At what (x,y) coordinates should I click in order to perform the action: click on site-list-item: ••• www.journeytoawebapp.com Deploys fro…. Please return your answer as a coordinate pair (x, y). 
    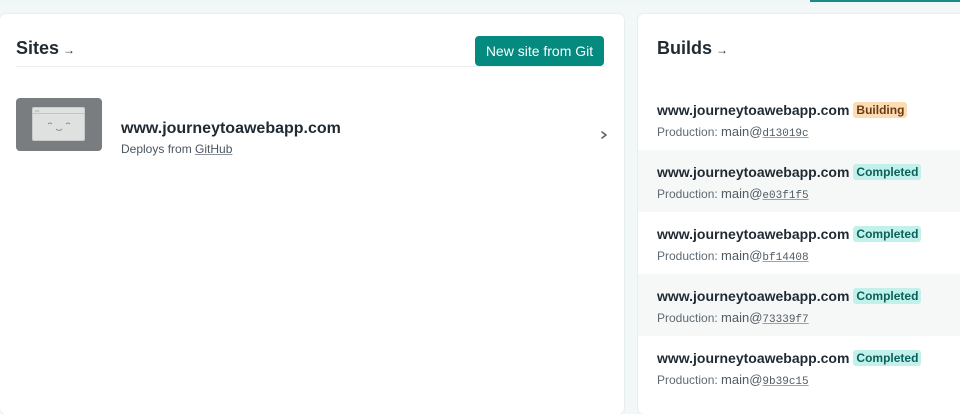
    Looking at the image, I should click on (316, 126).